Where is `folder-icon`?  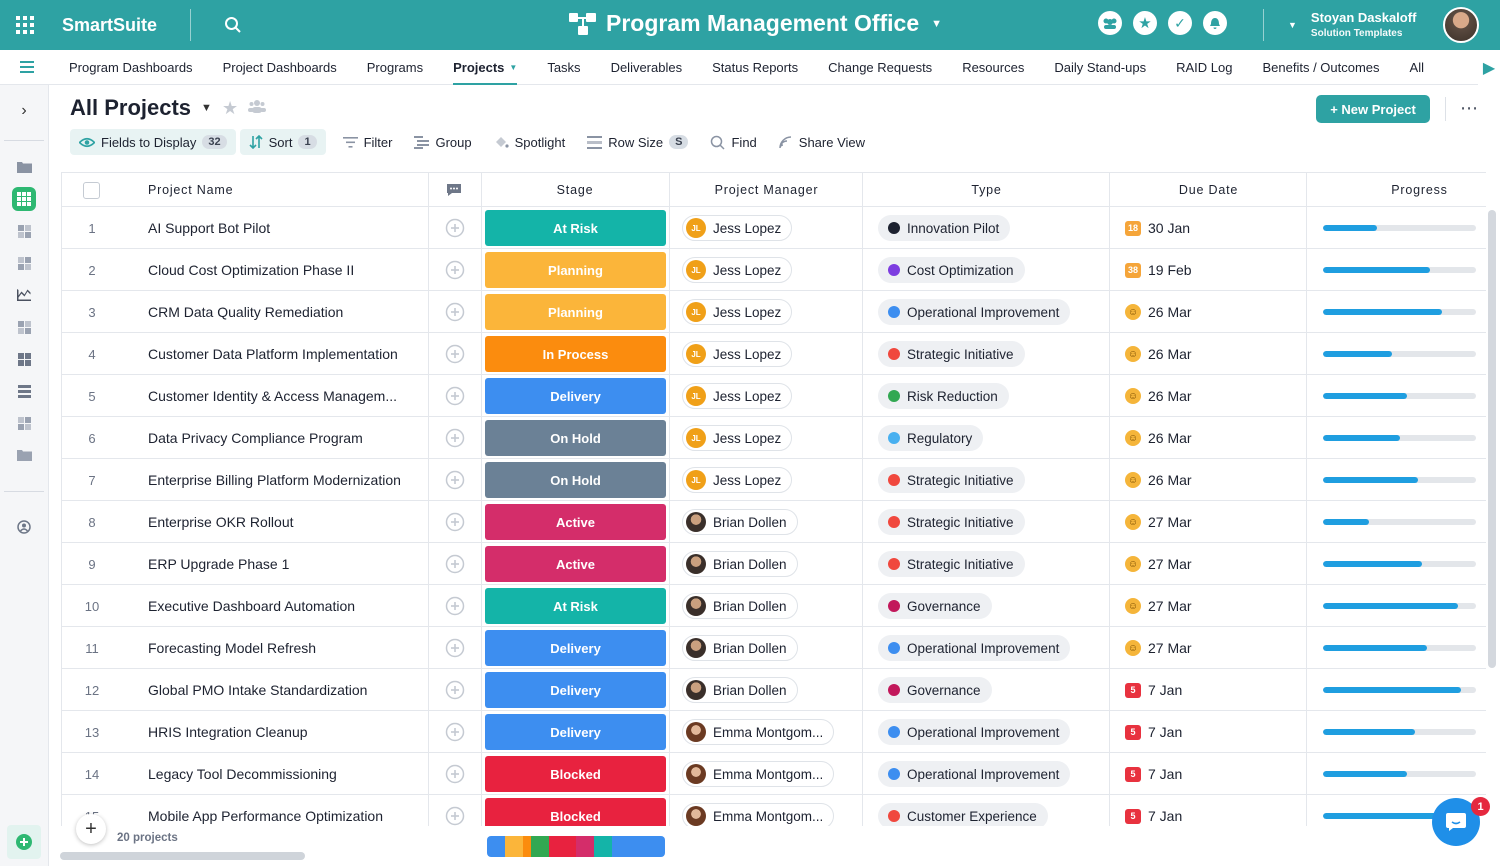
folder-icon is located at coordinates (24, 167).